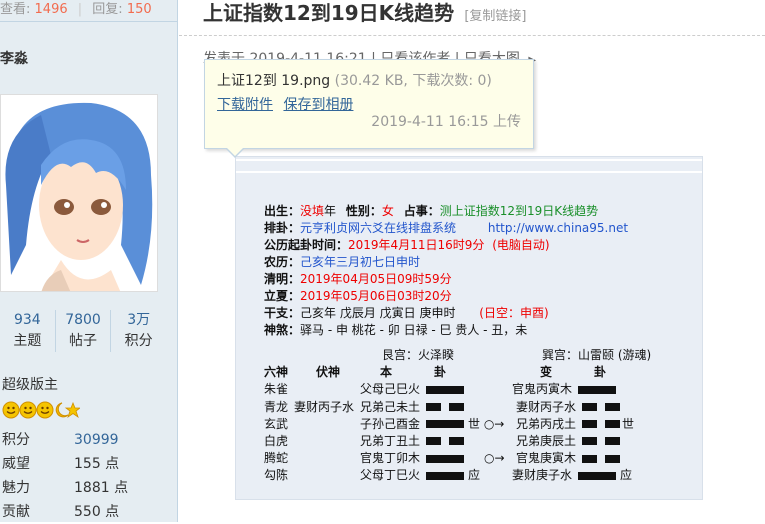 The height and width of the screenshot is (524, 765). I want to click on reply-label: 回复:, so click(107, 9).